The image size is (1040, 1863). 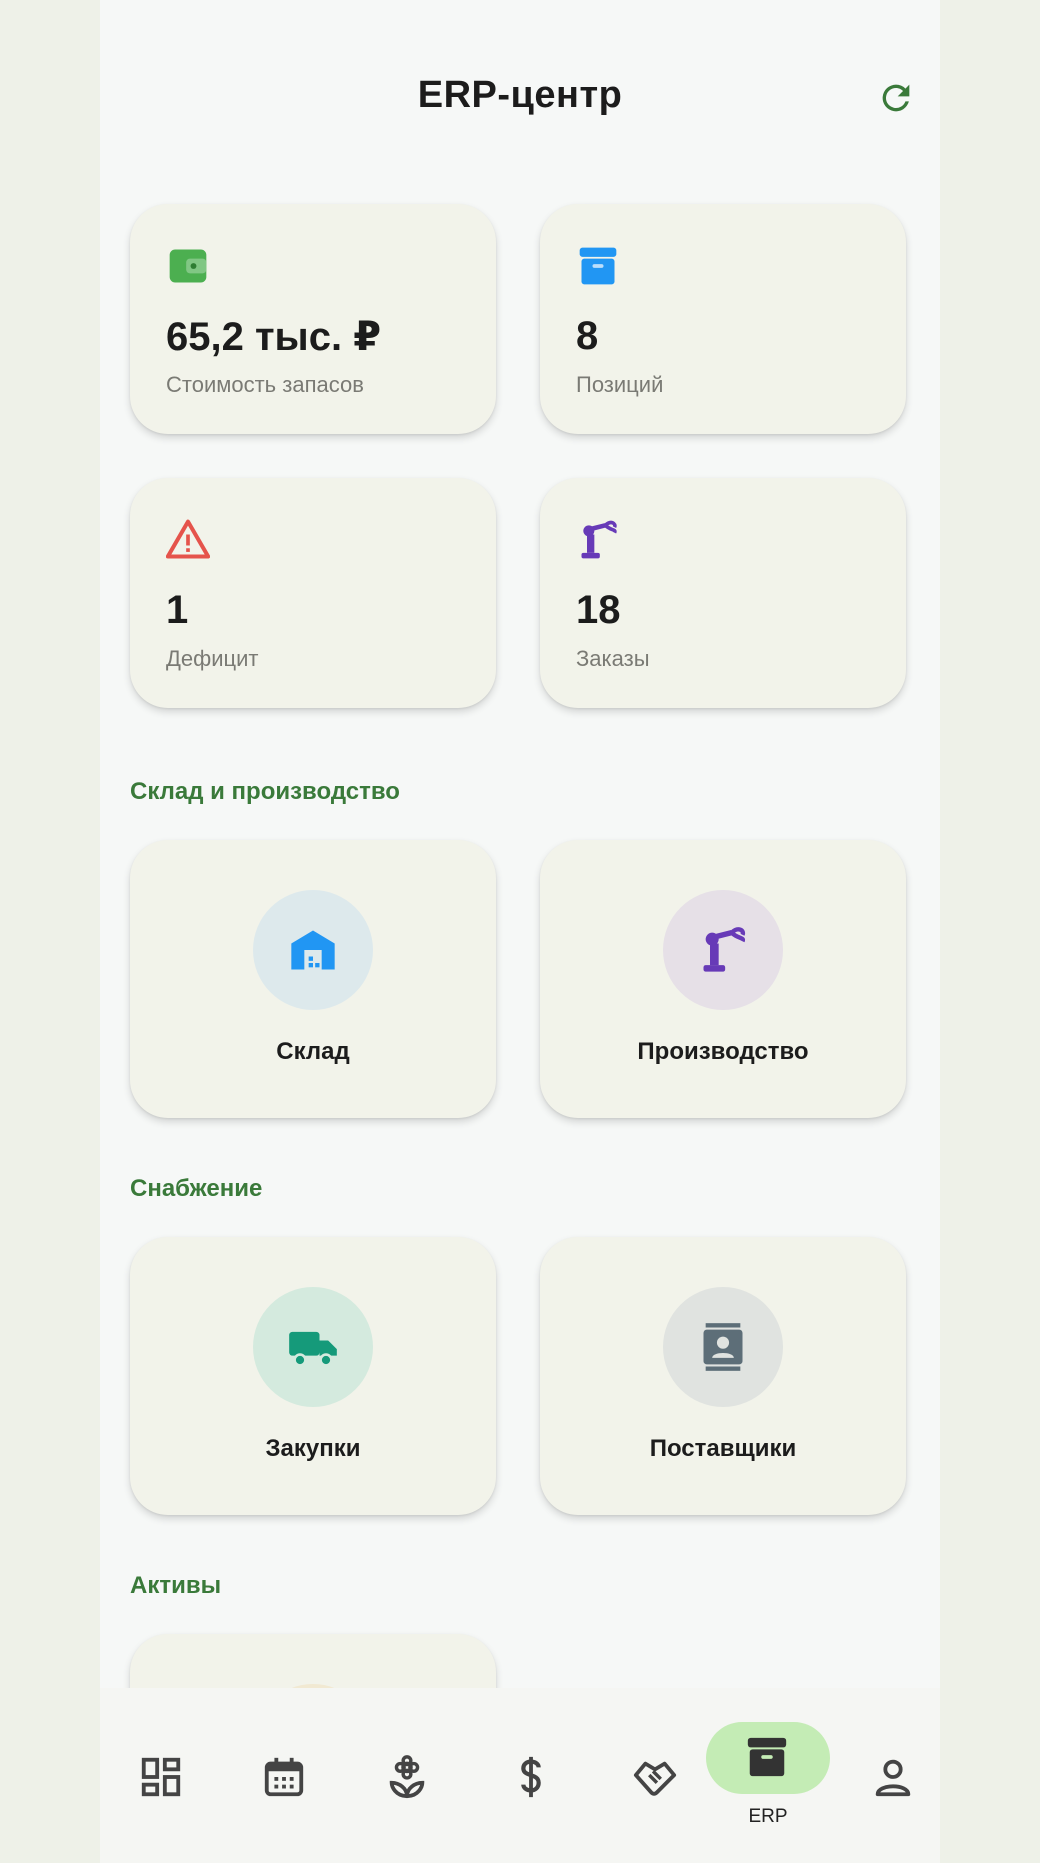 I want to click on tile-label: Склад, so click(x=313, y=1051).